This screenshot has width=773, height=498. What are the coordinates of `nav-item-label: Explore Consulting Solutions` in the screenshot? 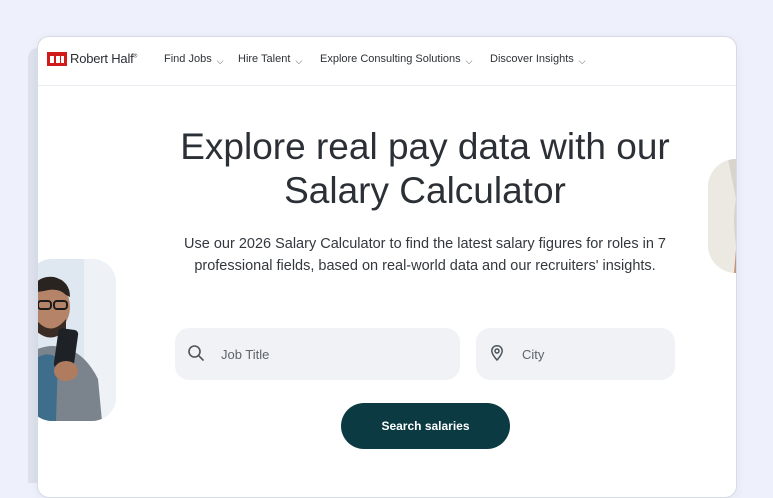 It's located at (390, 59).